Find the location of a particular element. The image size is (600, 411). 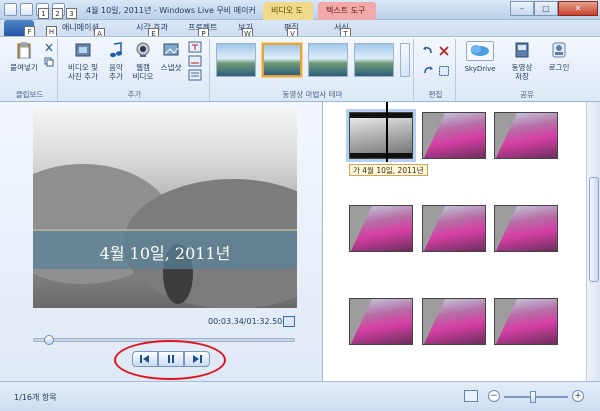

clipboard-group: 붙여넣기 클립보드 is located at coordinates (30, 70).